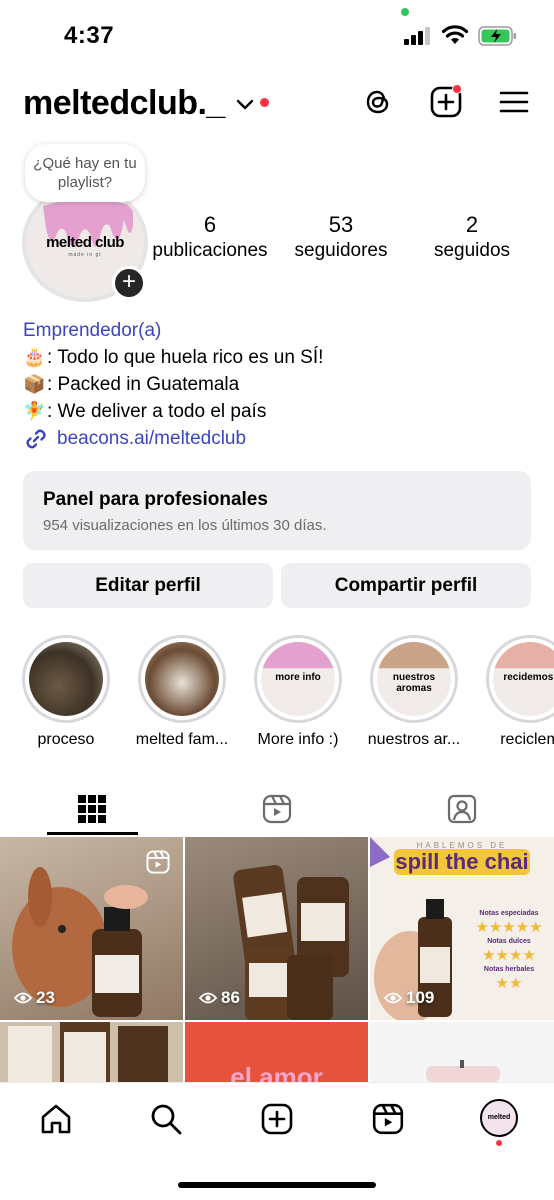 This screenshot has width=554, height=1200. I want to click on bio-line: 🧚: We deliver a todo el país, so click(173, 411).